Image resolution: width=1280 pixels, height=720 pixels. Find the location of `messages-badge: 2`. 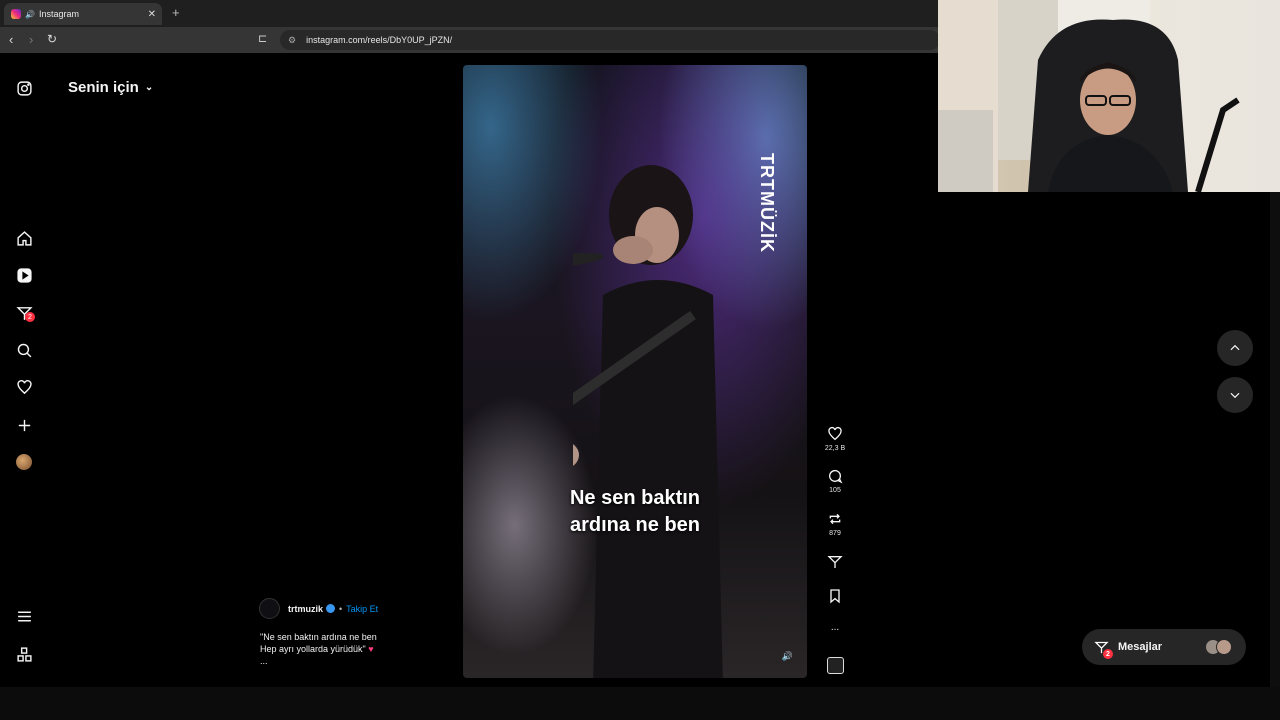

messages-badge: 2 is located at coordinates (1108, 654).